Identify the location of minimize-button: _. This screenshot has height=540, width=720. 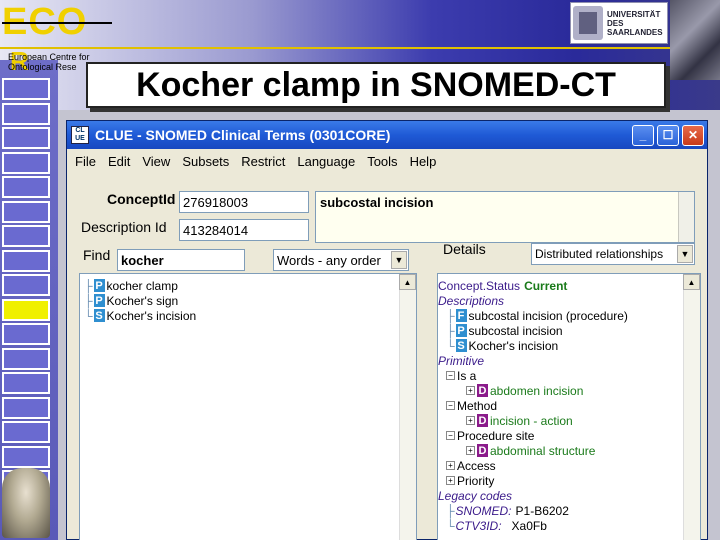
(643, 135).